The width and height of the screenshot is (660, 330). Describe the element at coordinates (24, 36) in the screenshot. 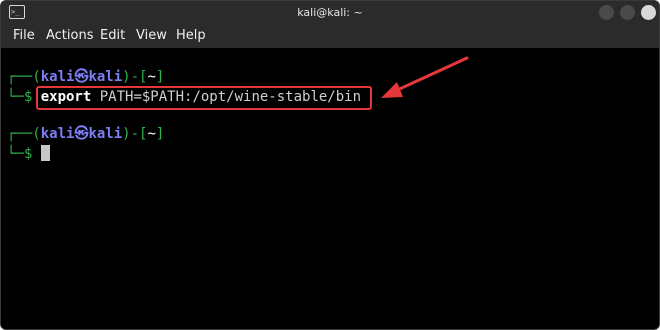

I see `menu-file: File` at that location.